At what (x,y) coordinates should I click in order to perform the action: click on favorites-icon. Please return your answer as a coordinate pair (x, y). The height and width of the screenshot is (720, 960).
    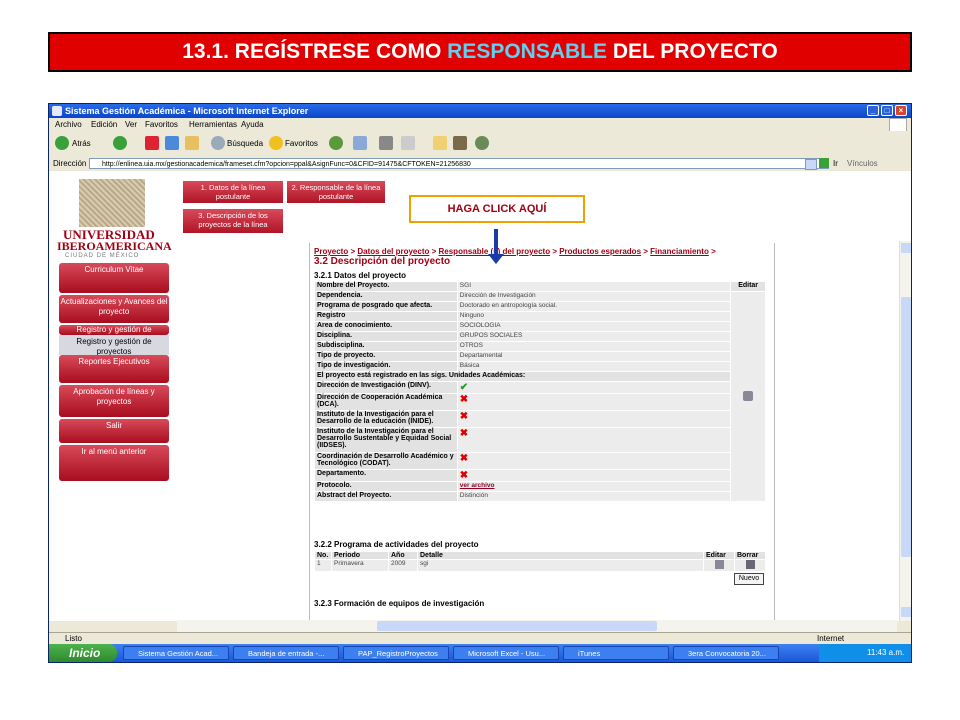
    Looking at the image, I should click on (276, 143).